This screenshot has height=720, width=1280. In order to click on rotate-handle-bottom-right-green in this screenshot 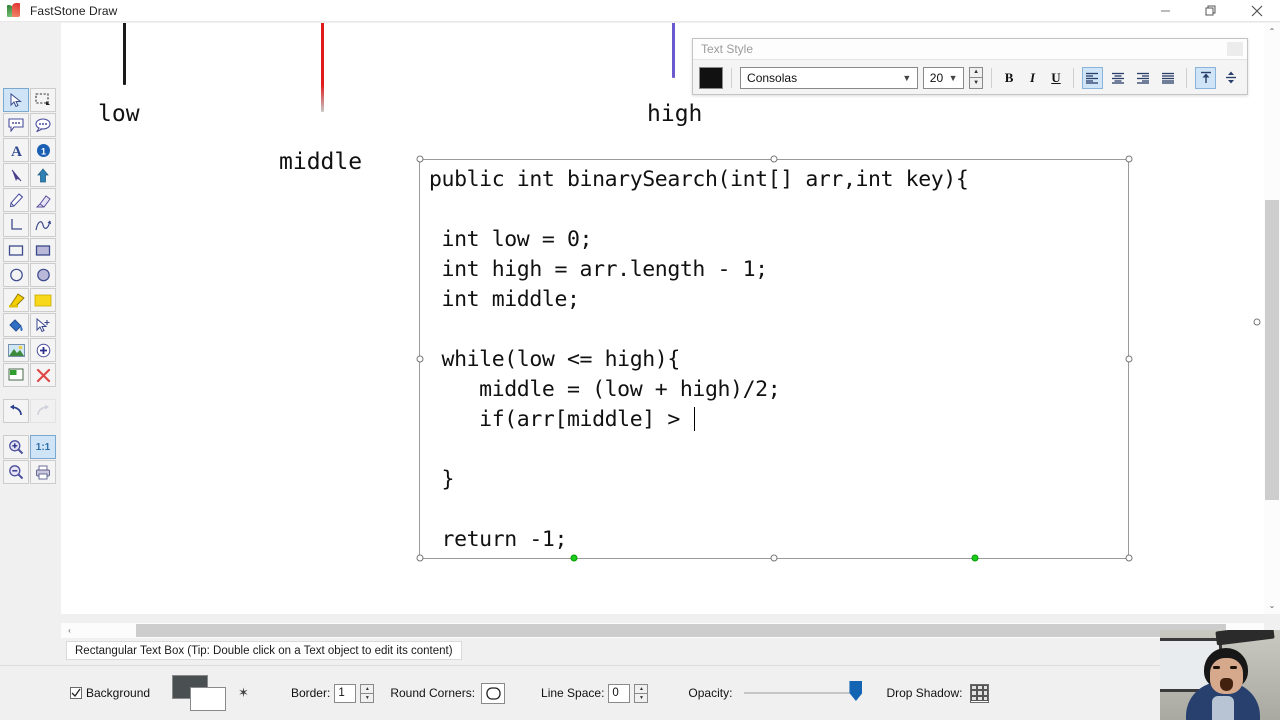, I will do `click(975, 558)`.